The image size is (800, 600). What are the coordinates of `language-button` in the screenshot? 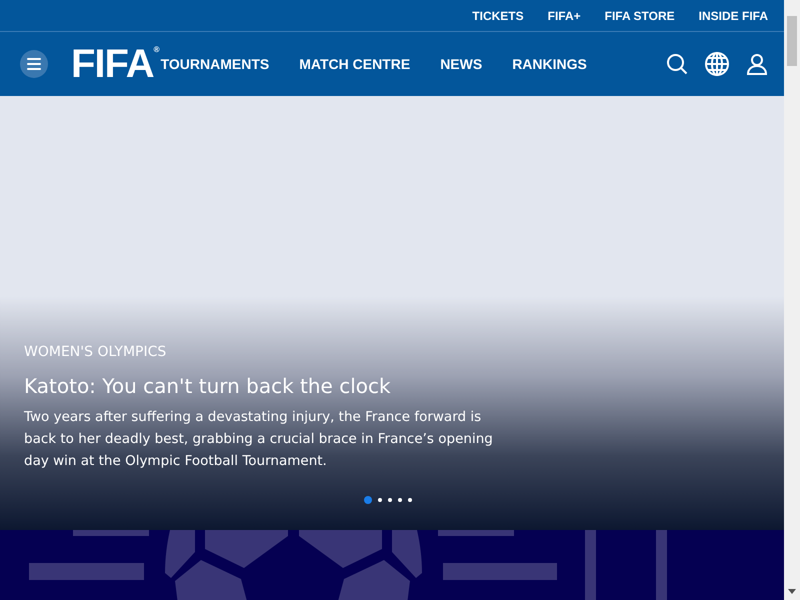 It's located at (717, 64).